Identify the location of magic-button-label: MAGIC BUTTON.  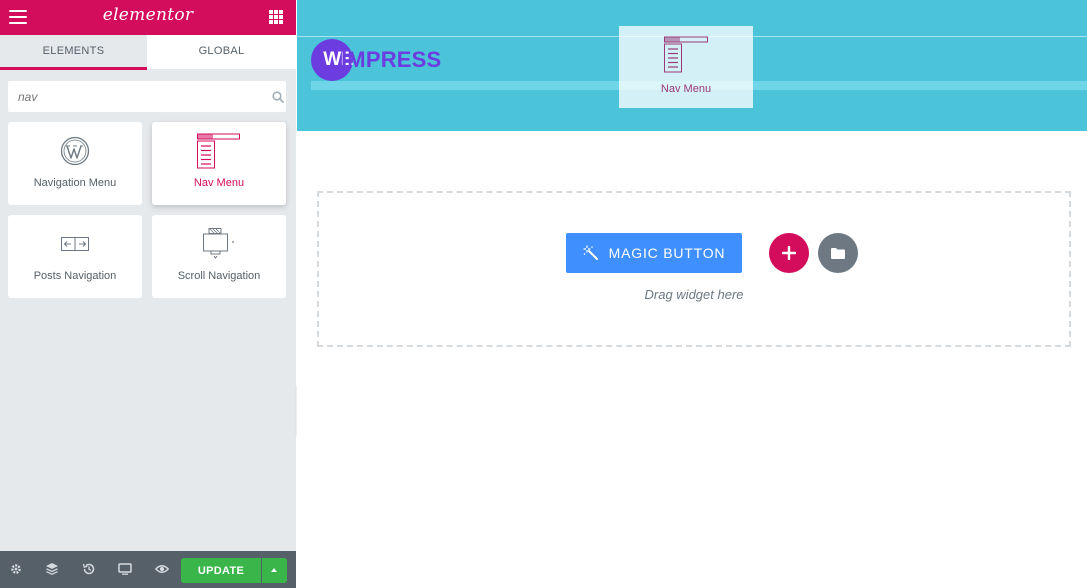
(667, 253).